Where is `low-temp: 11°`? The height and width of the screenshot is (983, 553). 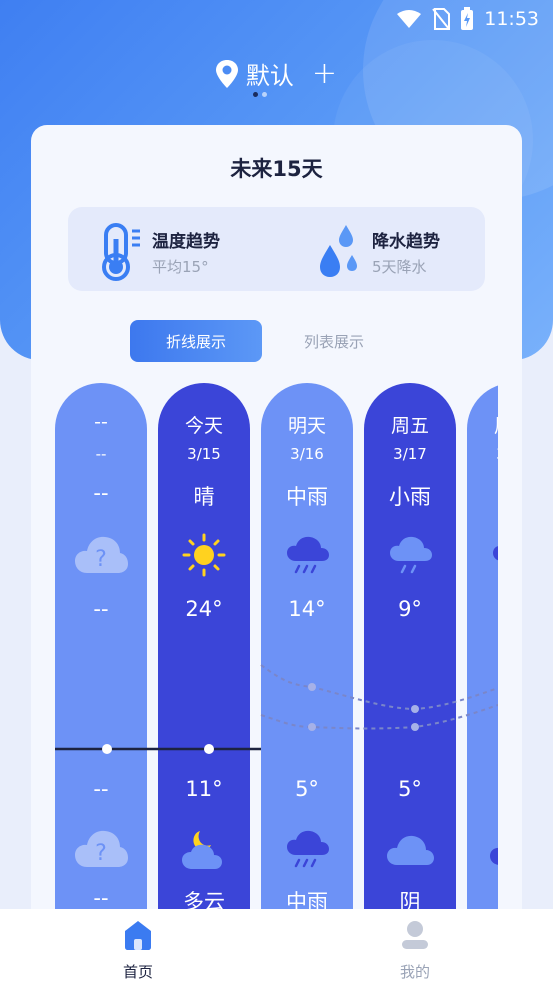
low-temp: 11° is located at coordinates (204, 789).